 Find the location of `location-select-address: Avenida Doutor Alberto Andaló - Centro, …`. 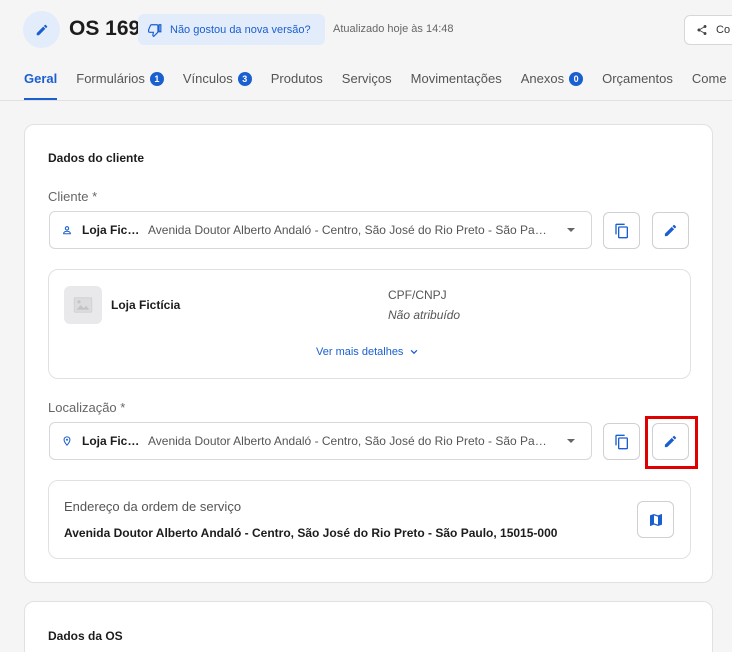

location-select-address: Avenida Doutor Alberto Andaló - Centro, … is located at coordinates (348, 441).